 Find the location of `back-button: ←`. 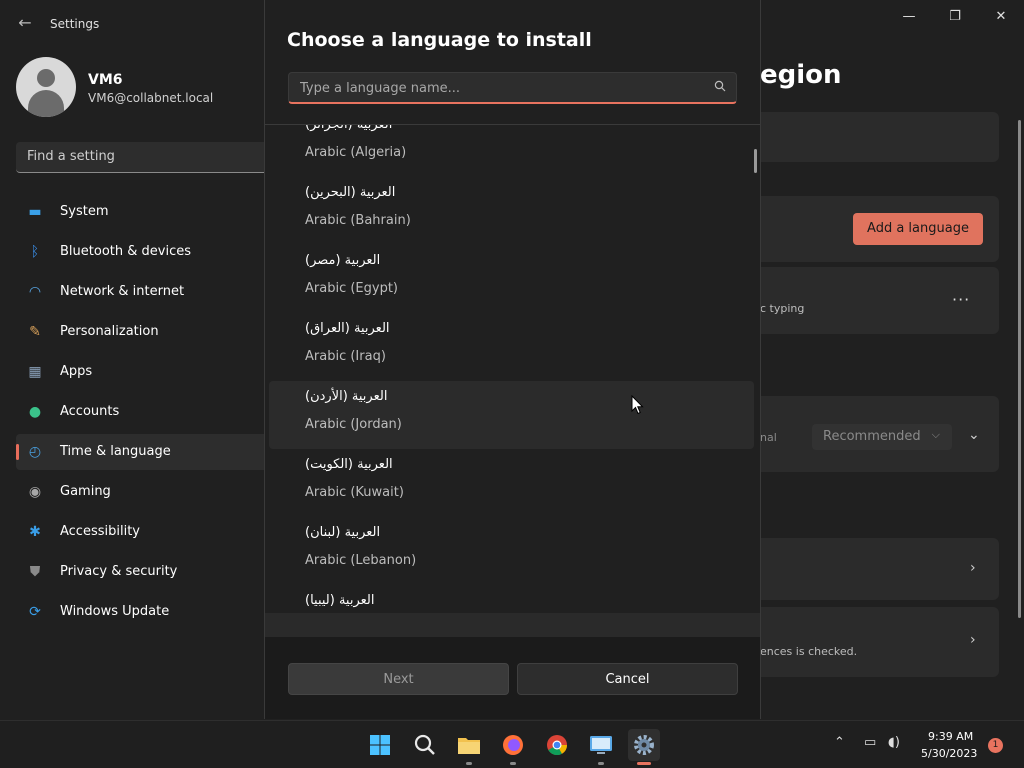

back-button: ← is located at coordinates (25, 23).